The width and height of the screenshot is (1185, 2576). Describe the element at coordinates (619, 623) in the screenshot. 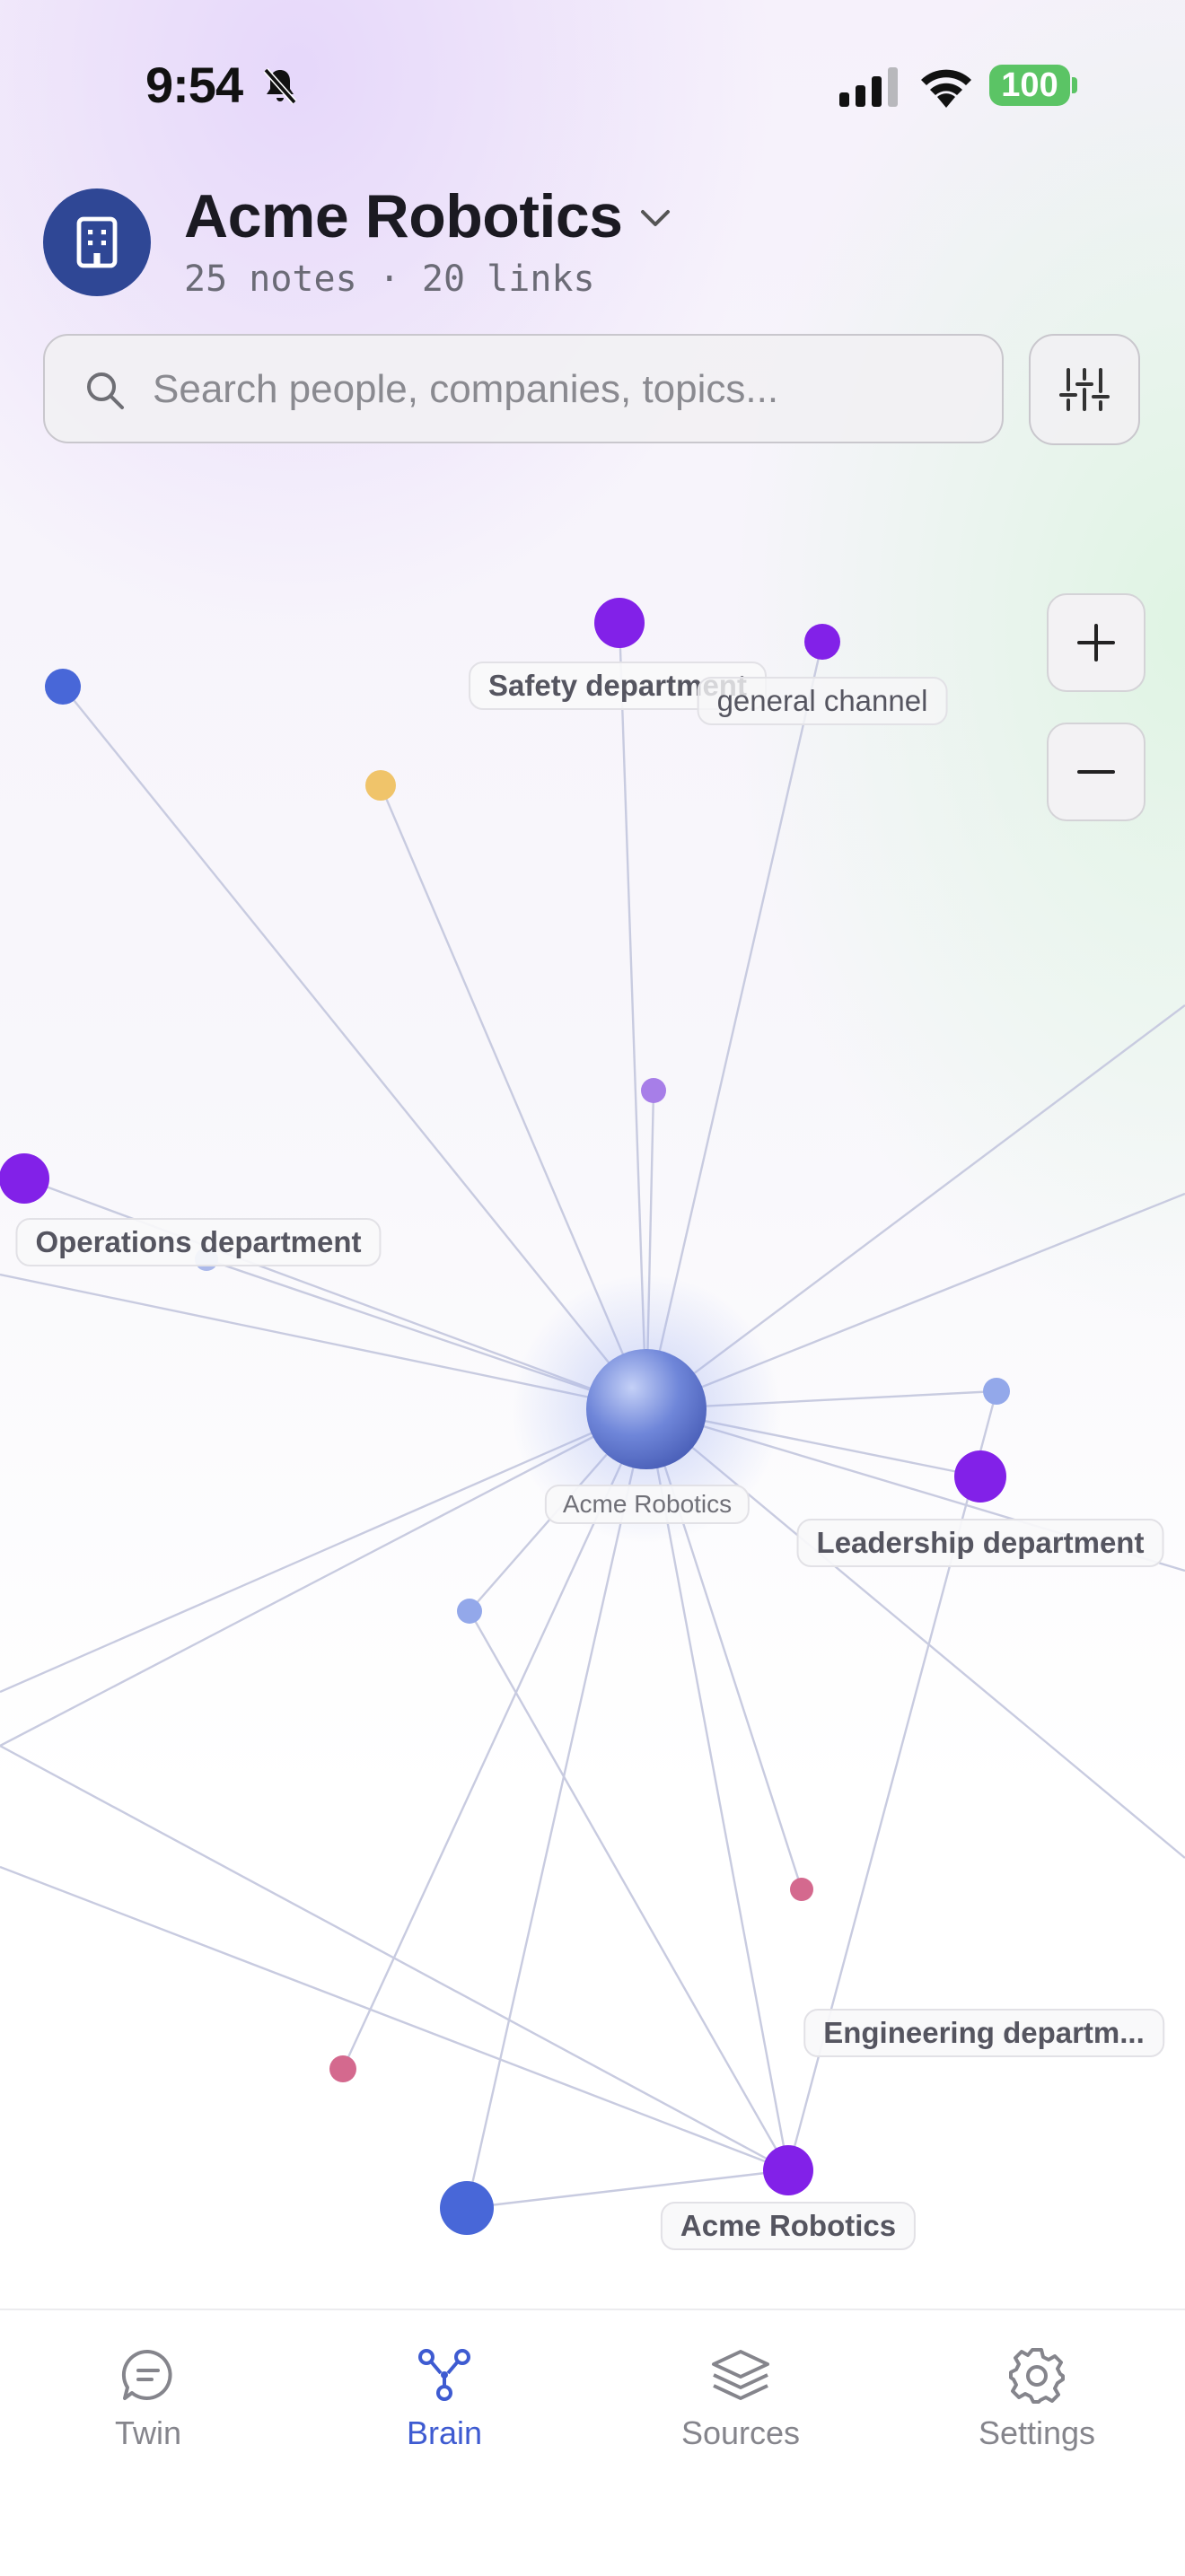

I see `node-safety-department` at that location.